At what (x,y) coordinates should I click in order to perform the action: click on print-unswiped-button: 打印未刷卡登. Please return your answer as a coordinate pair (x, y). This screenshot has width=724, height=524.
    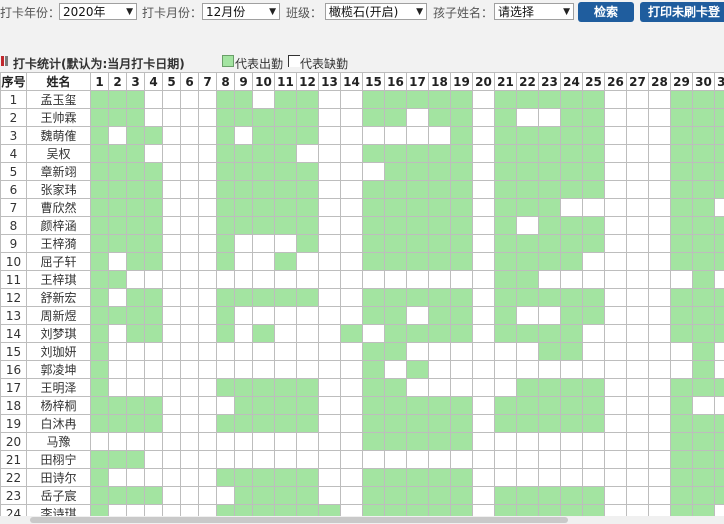
    Looking at the image, I should click on (682, 12).